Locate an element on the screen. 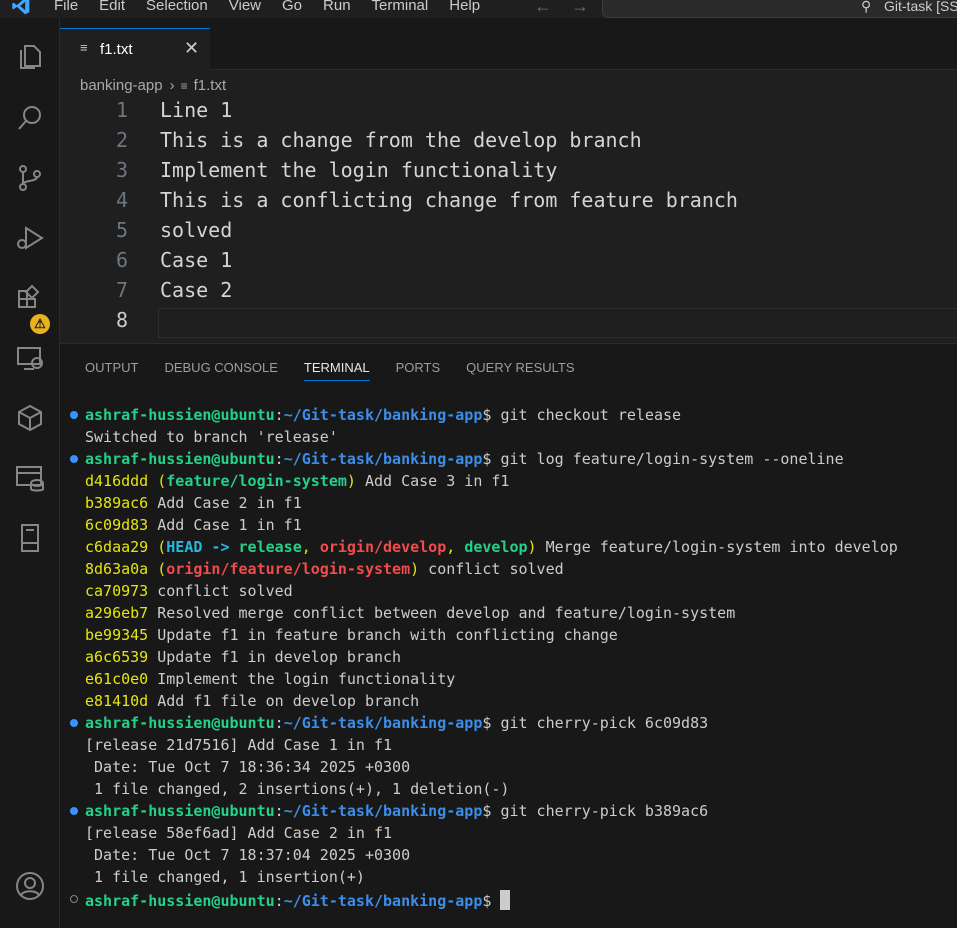 The height and width of the screenshot is (928, 957). line-number: 2 is located at coordinates (121, 140).